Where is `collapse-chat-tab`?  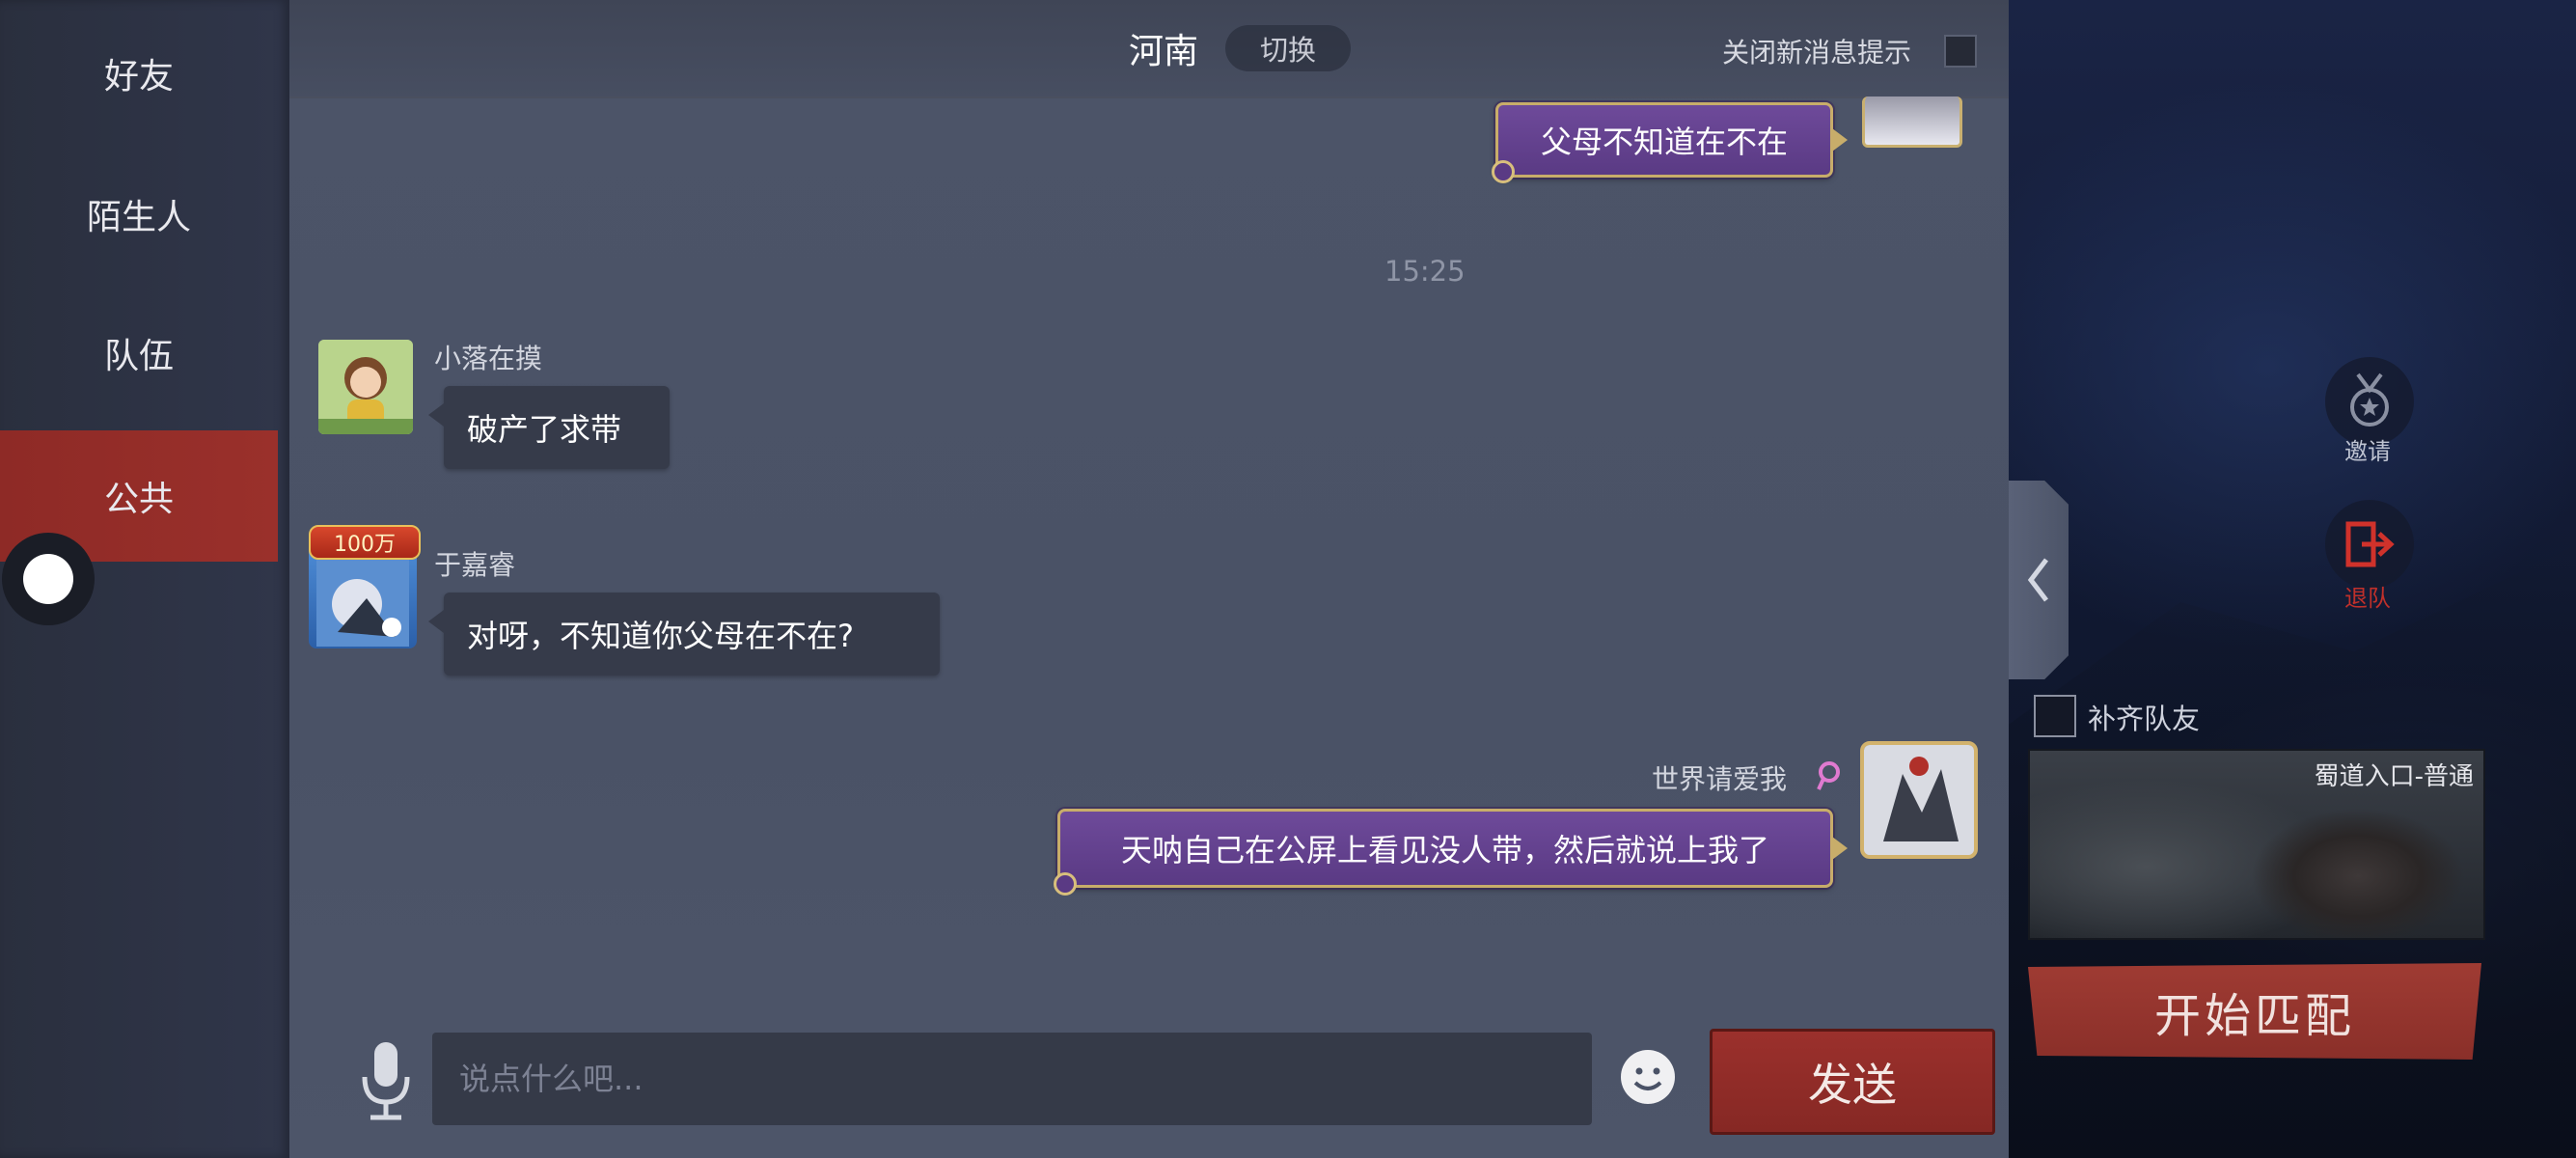 collapse-chat-tab is located at coordinates (2039, 580).